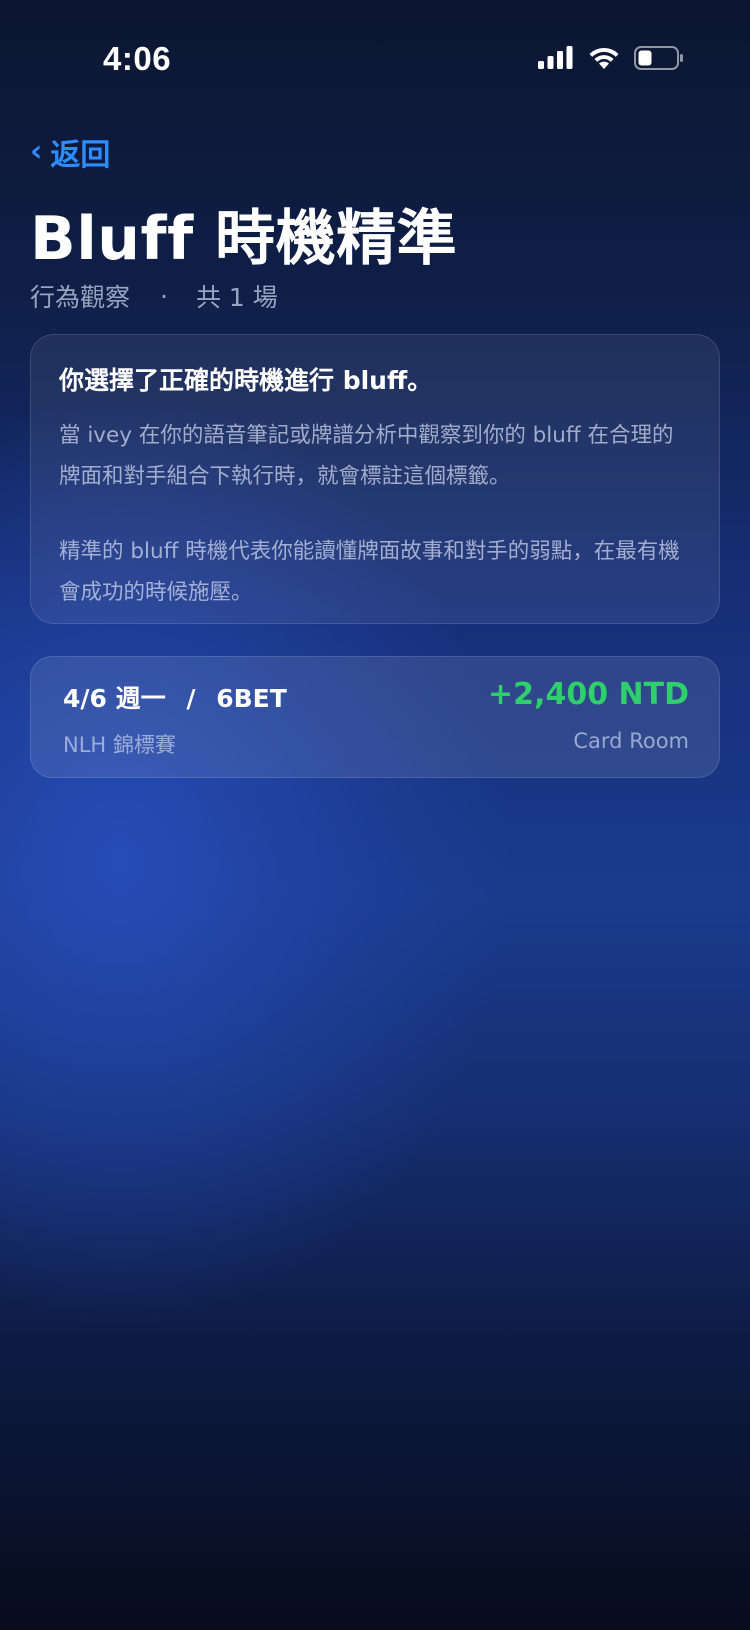 The width and height of the screenshot is (750, 1630). Describe the element at coordinates (244, 239) in the screenshot. I see `page-title: Bluff 時機精準` at that location.